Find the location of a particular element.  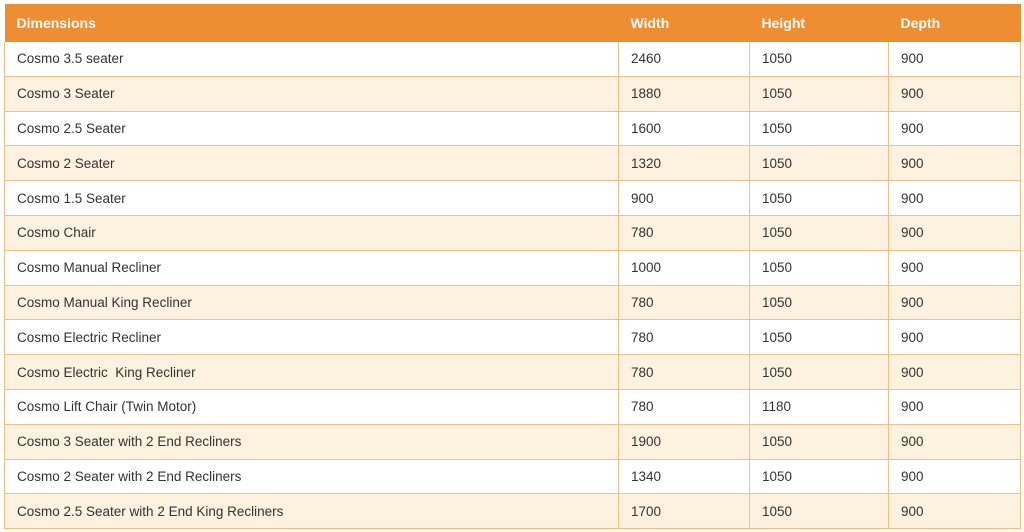

table-row: Cosmo Manual King Recliner 780 1050 900 is located at coordinates (512, 303).